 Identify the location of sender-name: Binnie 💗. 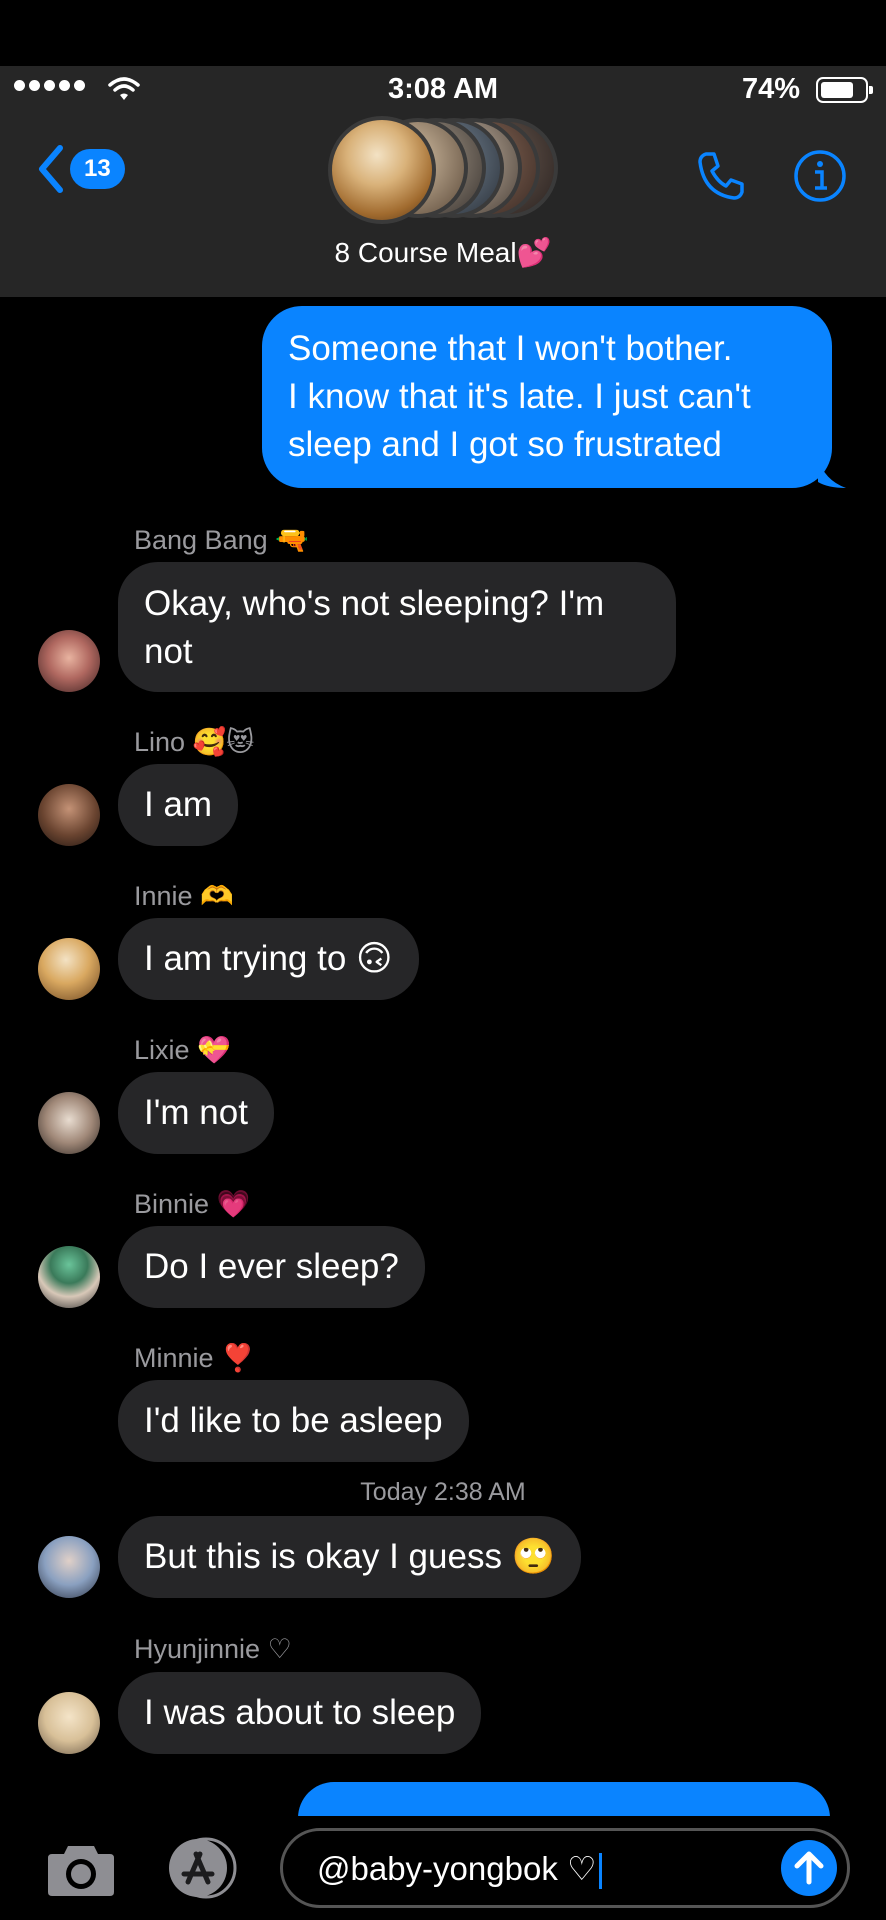
(192, 1204).